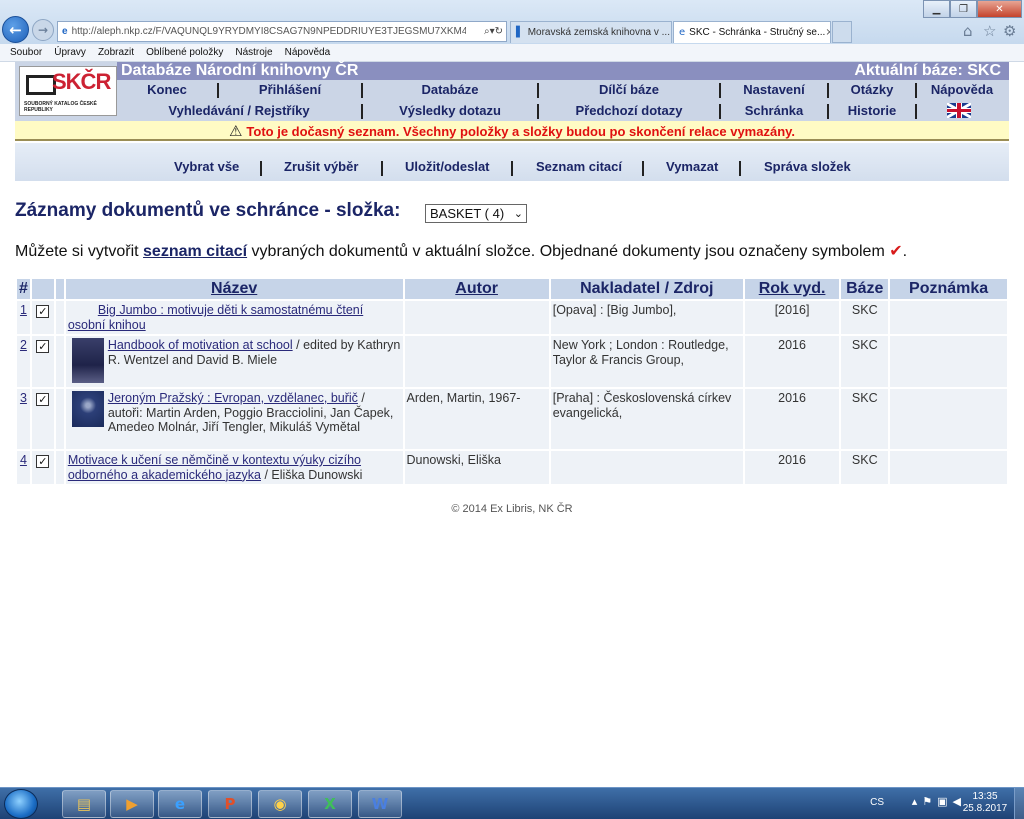 The image size is (1024, 819). I want to click on menu-nastroje: Nástroje, so click(253, 52).